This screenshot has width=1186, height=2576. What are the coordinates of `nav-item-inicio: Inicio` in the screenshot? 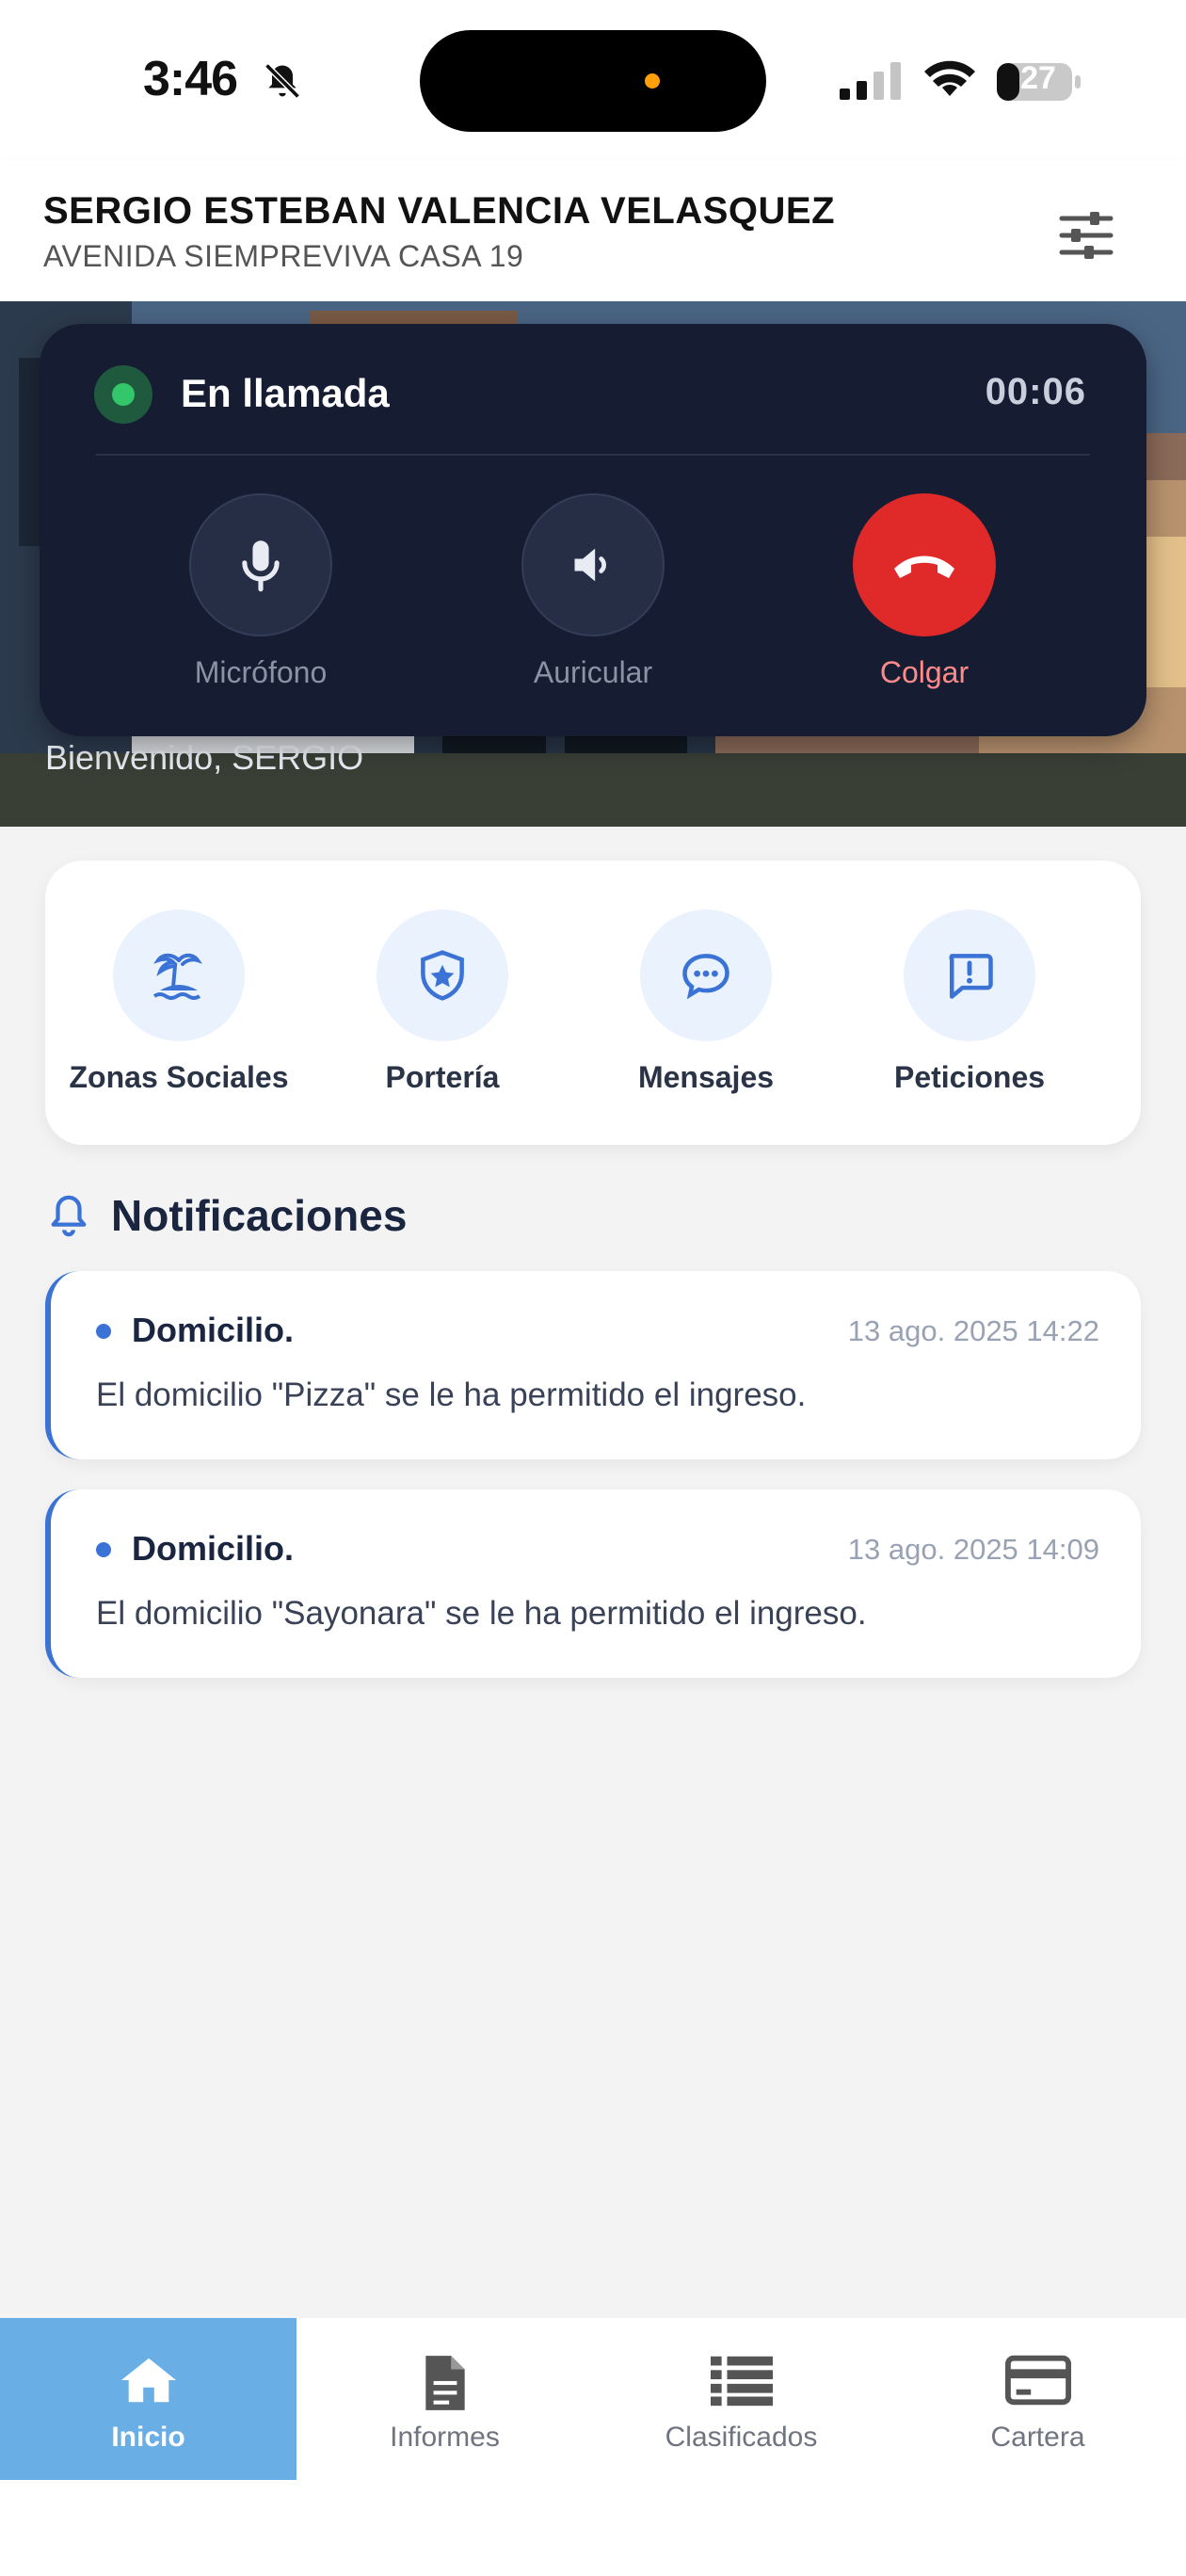 It's located at (148, 2399).